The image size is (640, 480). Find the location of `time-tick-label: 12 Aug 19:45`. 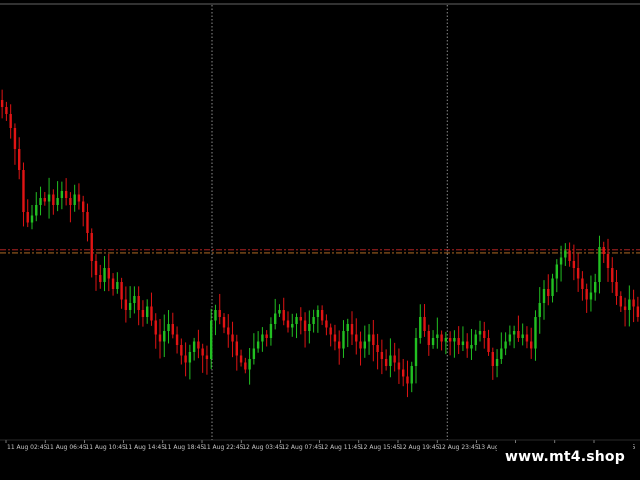

time-tick-label: 12 Aug 19:45 is located at coordinates (419, 447).